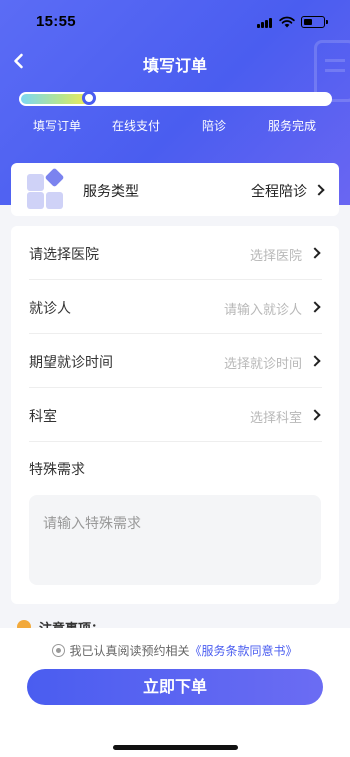 This screenshot has height=757, width=350. Describe the element at coordinates (175, 22) in the screenshot. I see `status-bar: 15:55` at that location.